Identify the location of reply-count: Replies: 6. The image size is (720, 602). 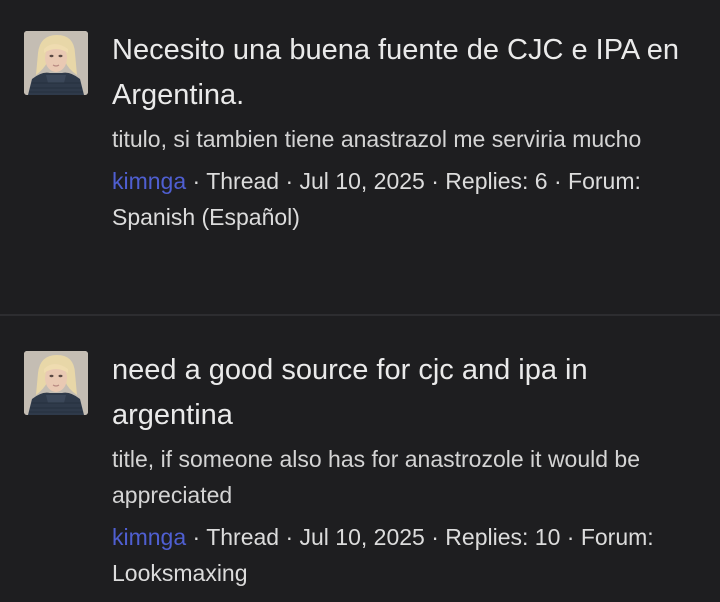
(496, 181).